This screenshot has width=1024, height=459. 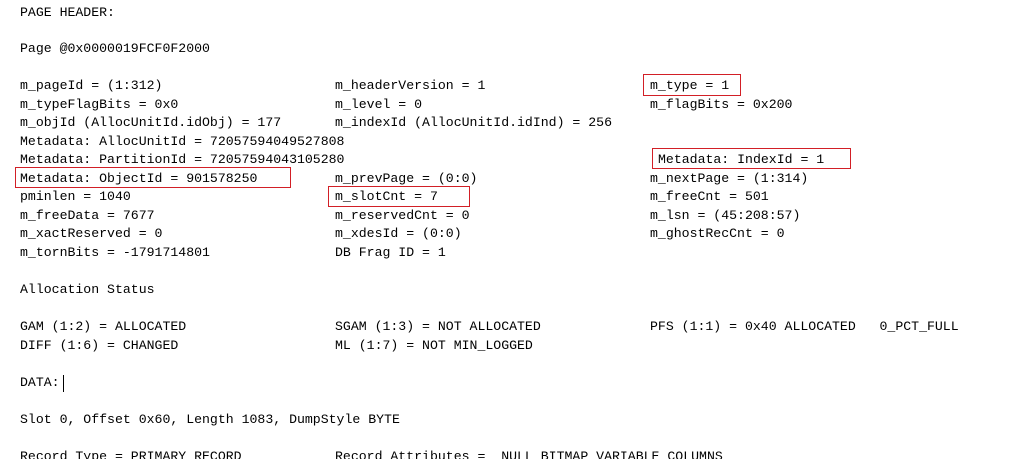 I want to click on alloc-diff: DIFF (1:6) = CHANGED, so click(x=99, y=345).